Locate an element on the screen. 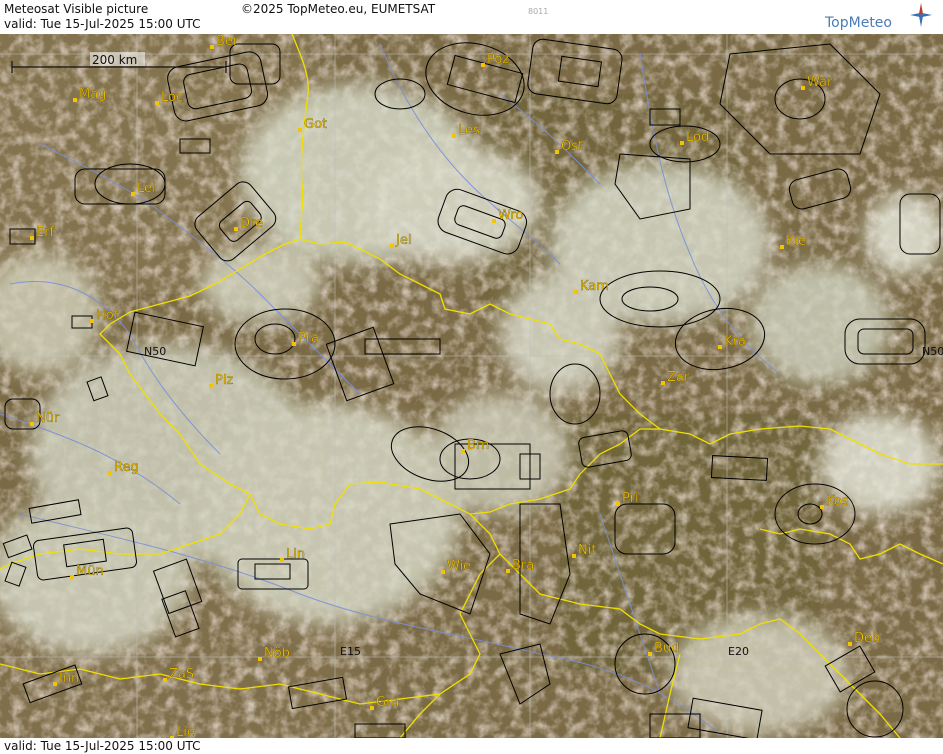 The width and height of the screenshot is (943, 754). city-label-nöb: Nöb is located at coordinates (277, 653).